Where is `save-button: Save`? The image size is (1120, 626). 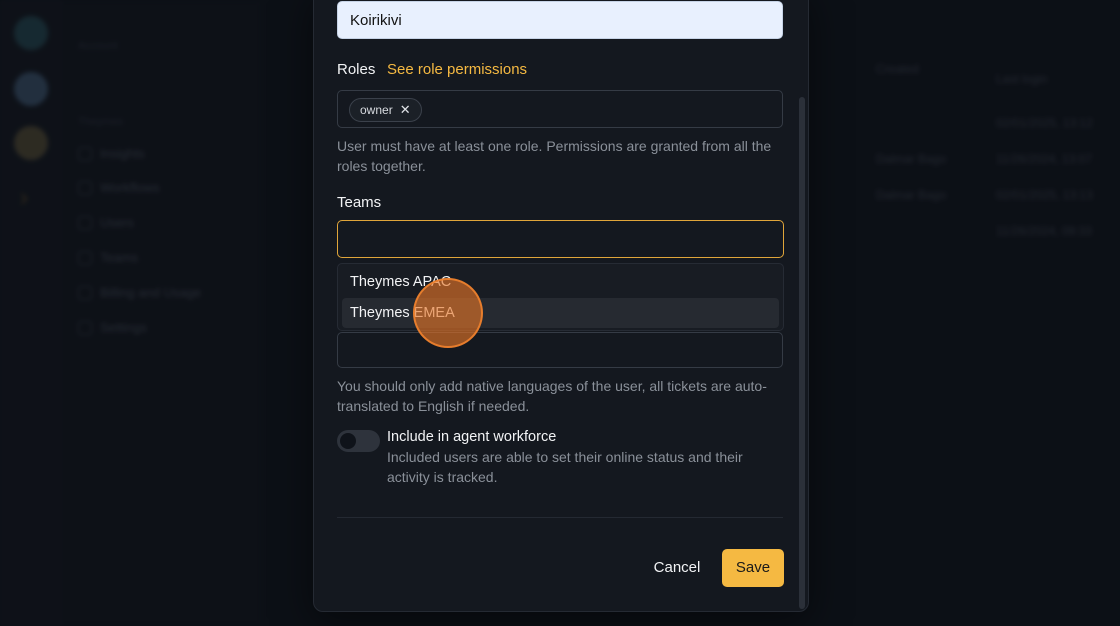 save-button: Save is located at coordinates (753, 568).